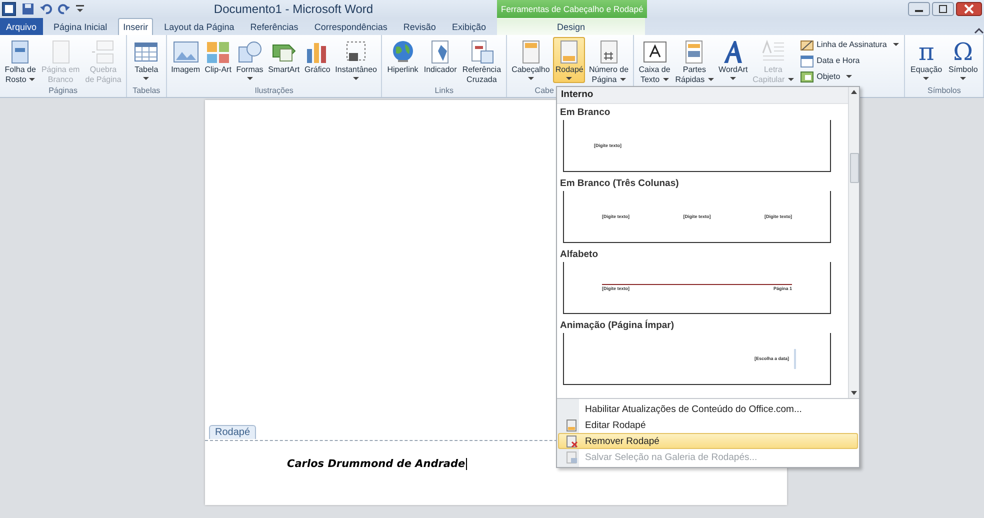 The image size is (984, 518). What do you see at coordinates (284, 60) in the screenshot?
I see `ribbon-button: SmartArt` at bounding box center [284, 60].